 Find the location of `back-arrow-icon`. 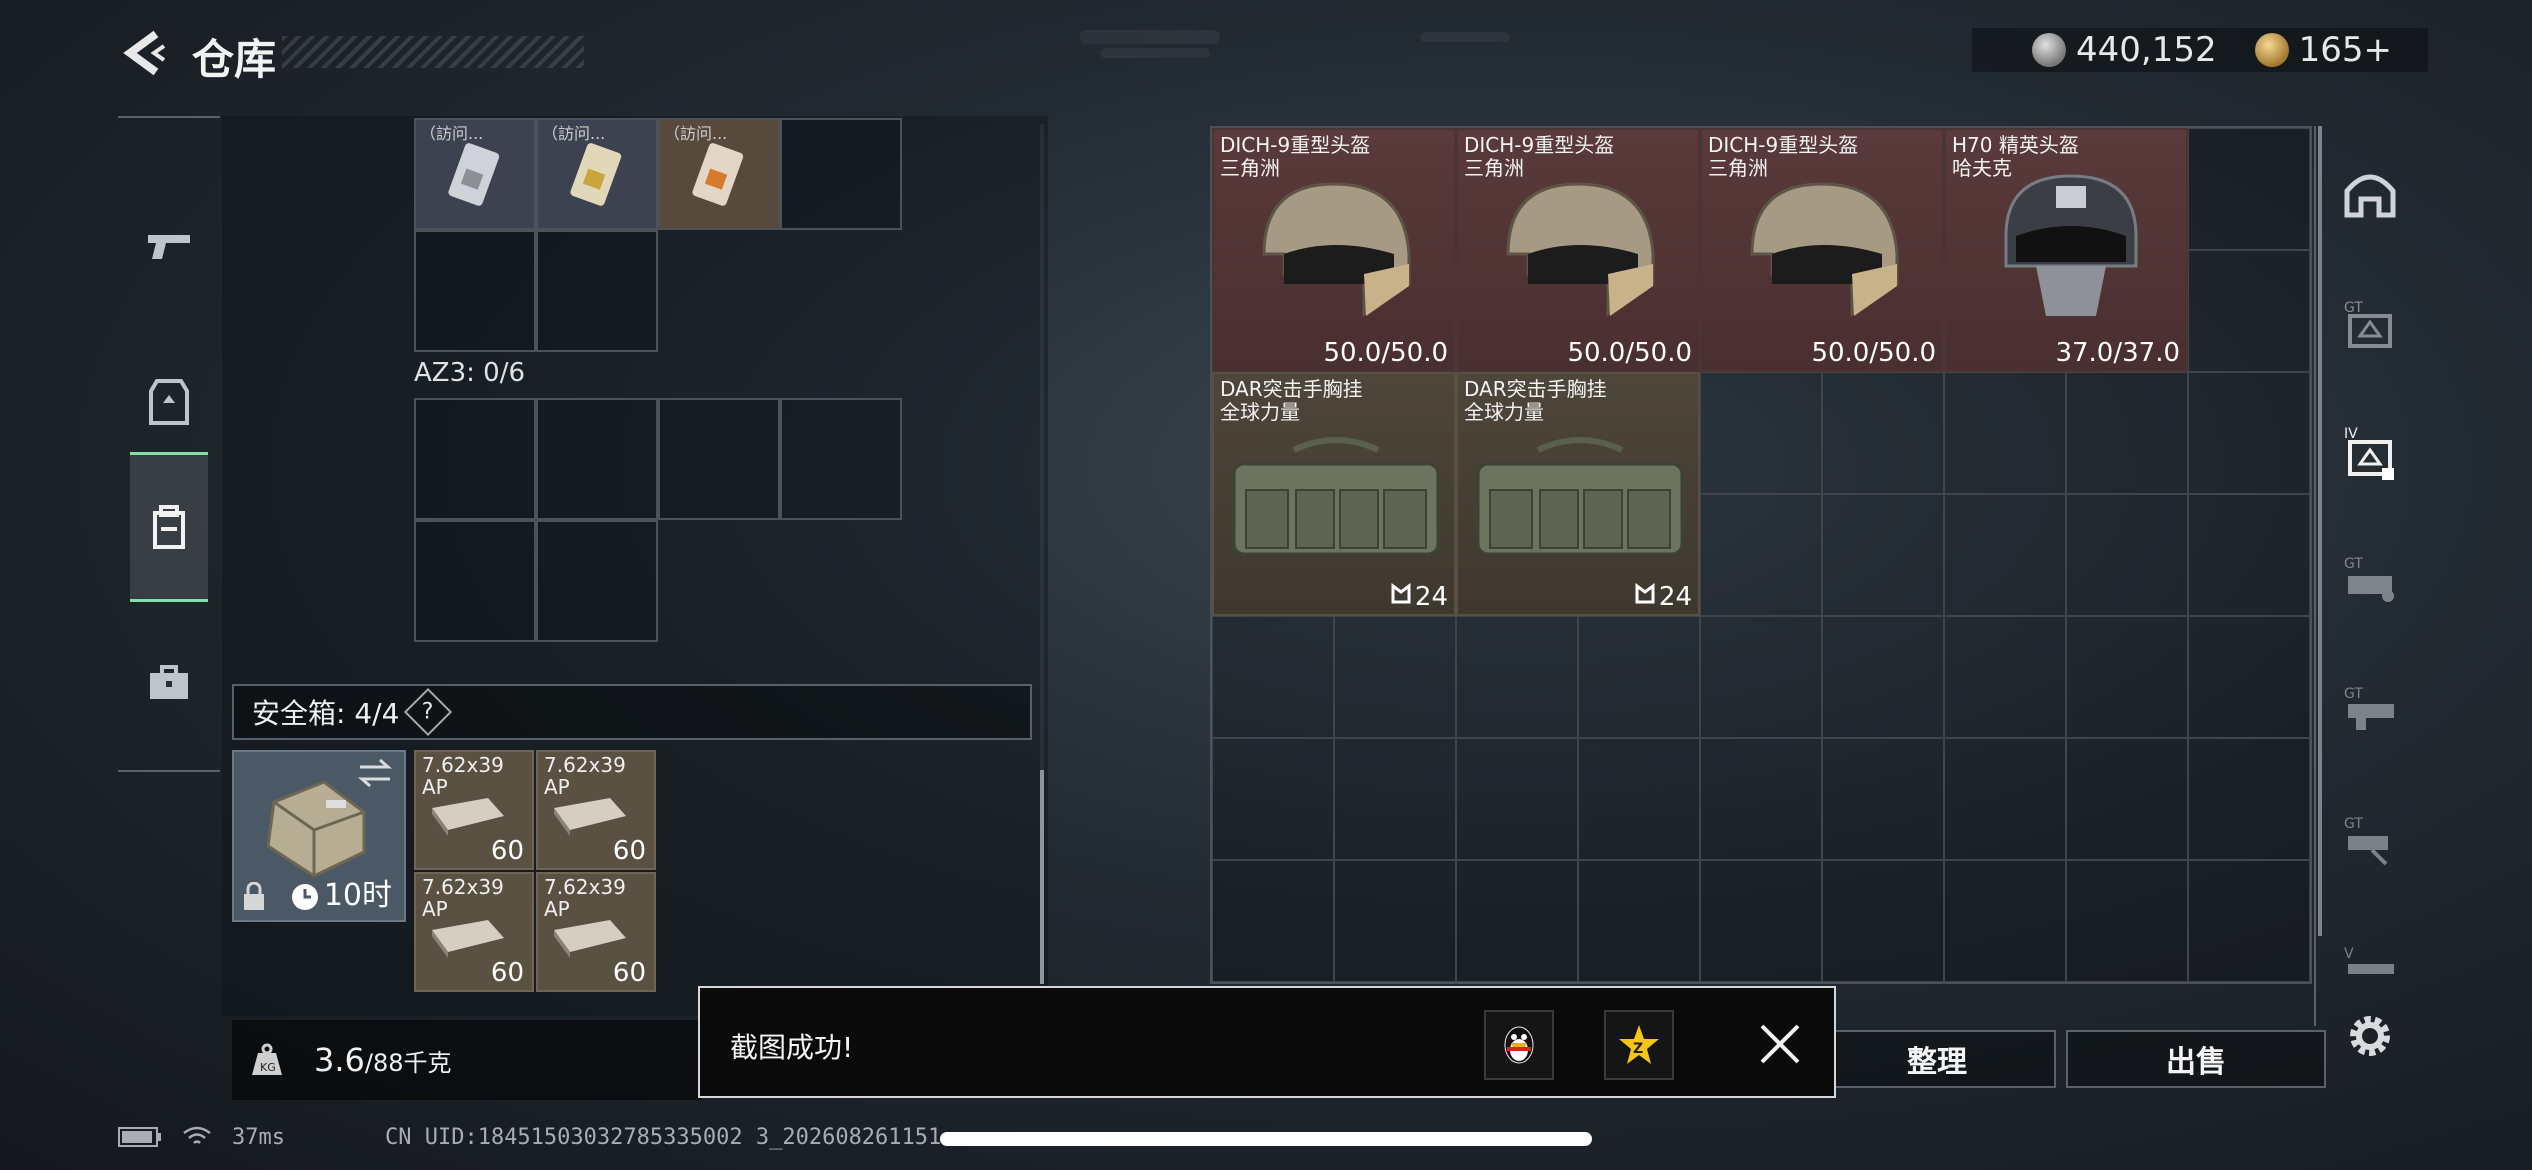

back-arrow-icon is located at coordinates (143, 53).